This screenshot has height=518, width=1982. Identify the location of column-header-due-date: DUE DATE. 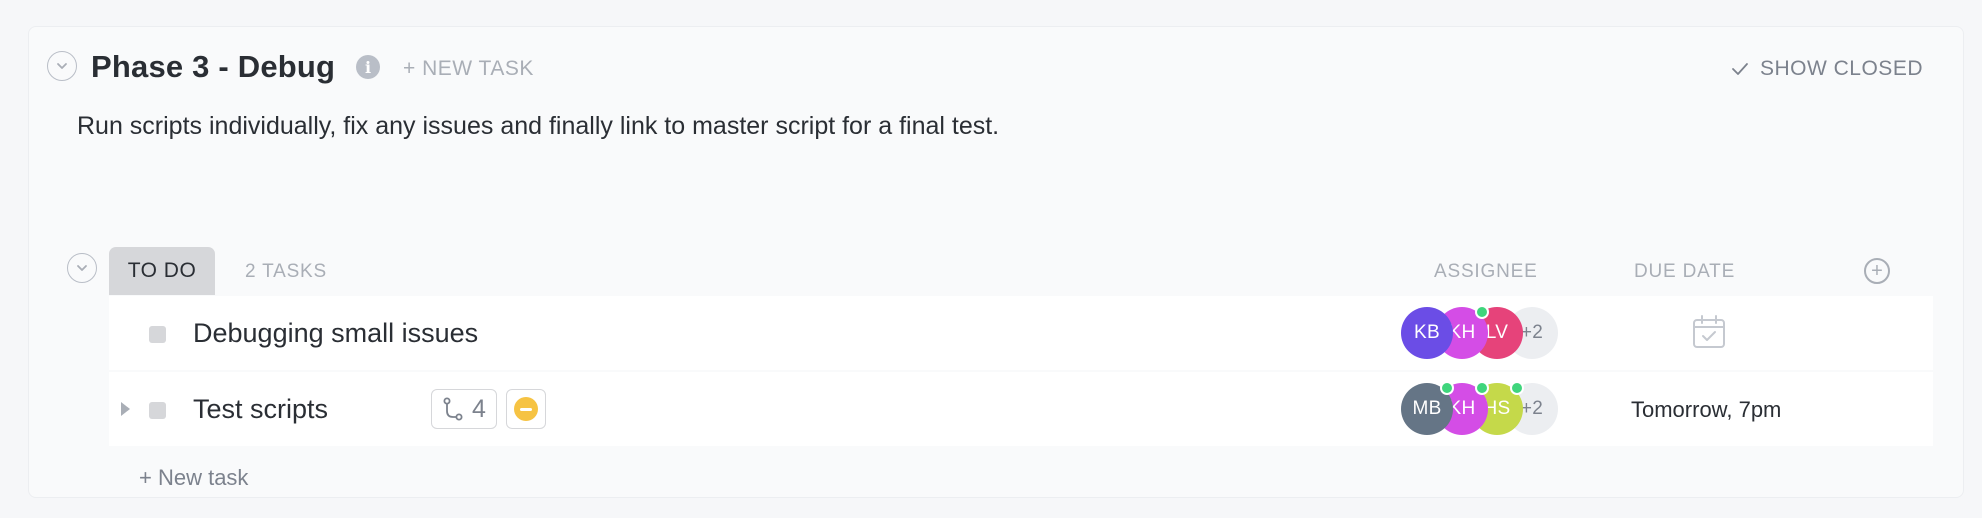
(1684, 272).